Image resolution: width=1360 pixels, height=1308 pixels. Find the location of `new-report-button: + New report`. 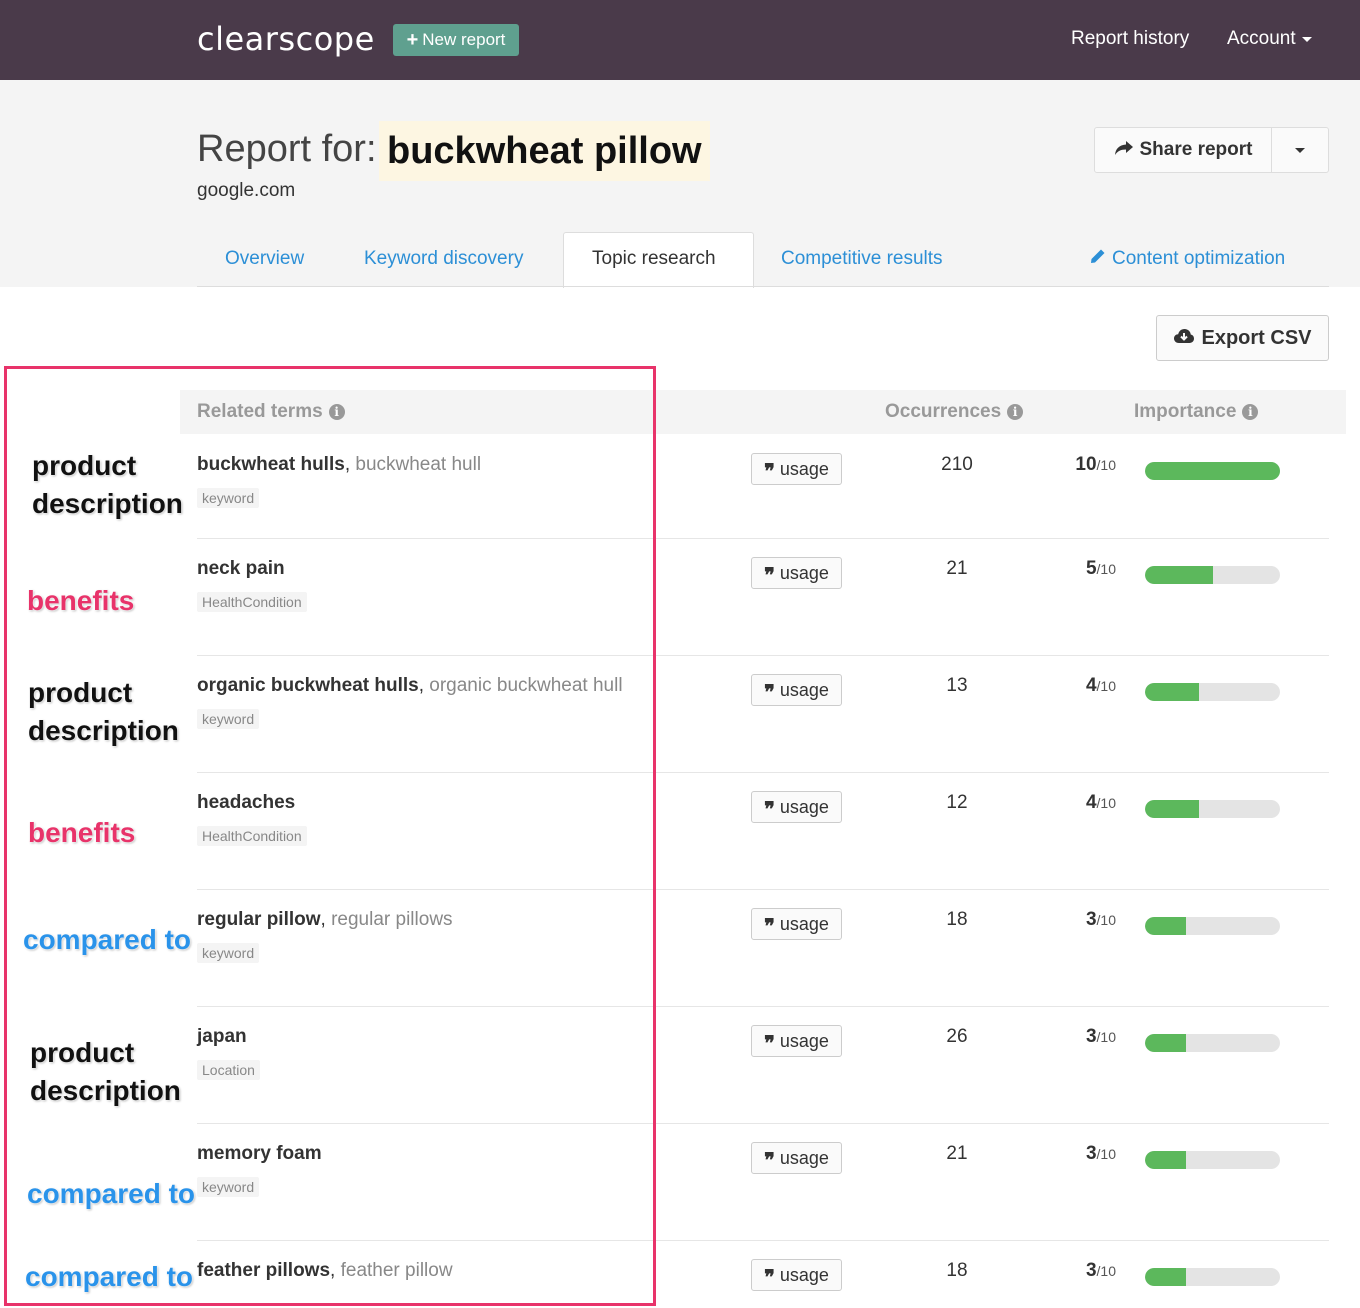

new-report-button: + New report is located at coordinates (456, 40).